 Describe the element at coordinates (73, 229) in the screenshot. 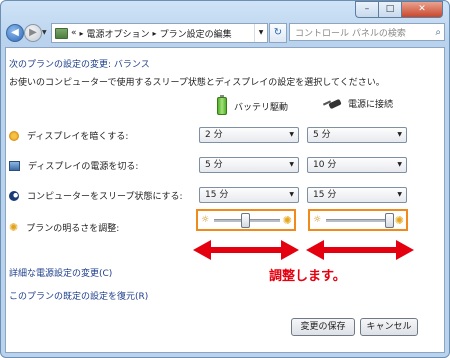

I see `row-label: プランの明るさを調整:` at that location.